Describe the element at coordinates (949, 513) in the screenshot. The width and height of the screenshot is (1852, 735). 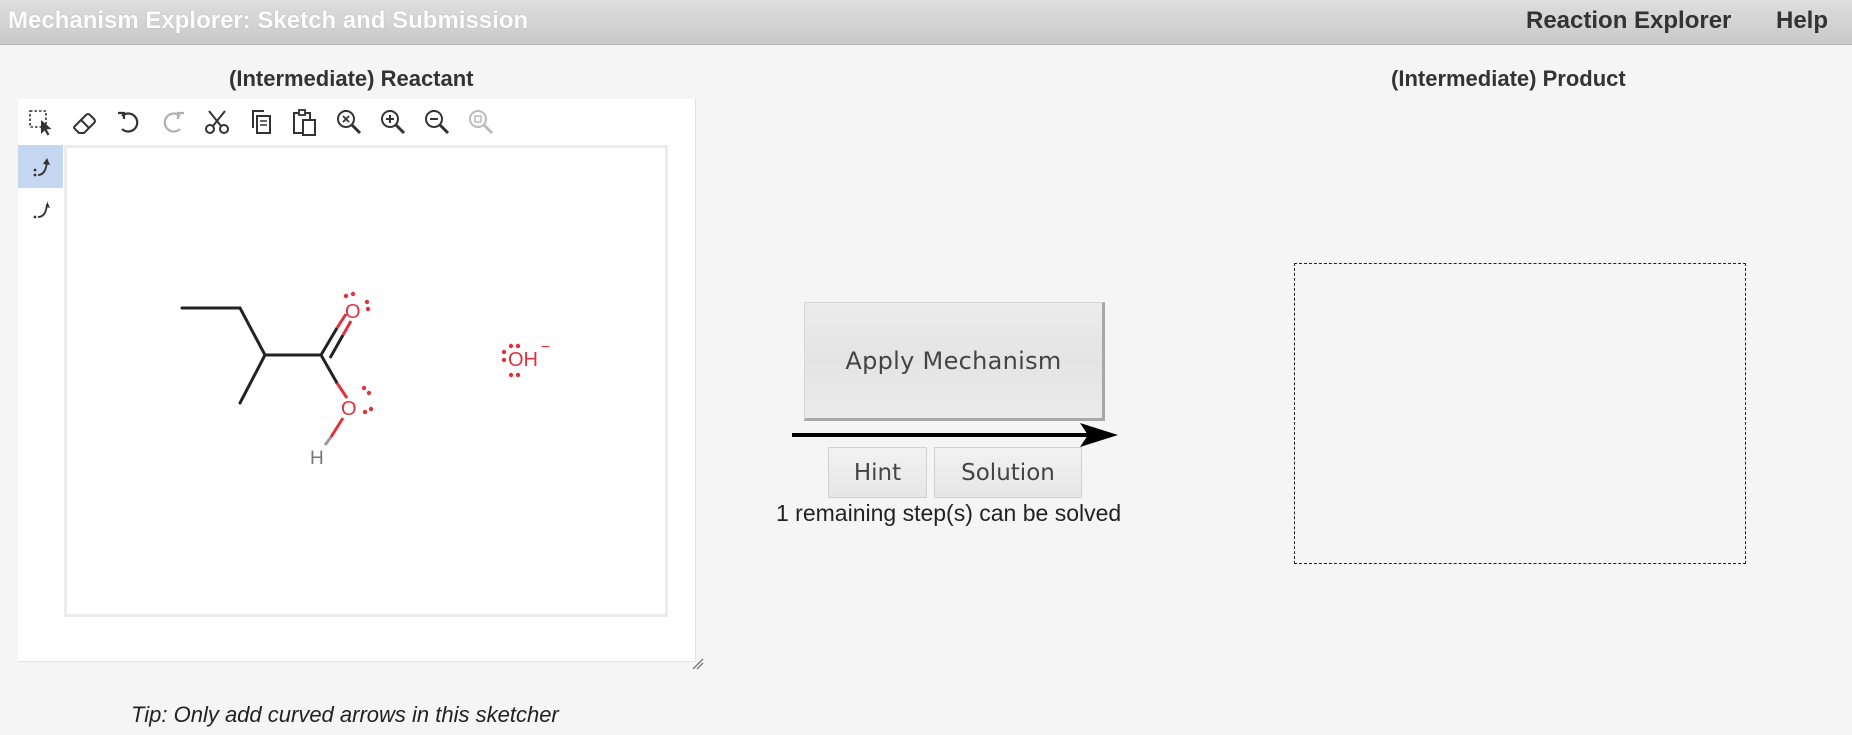
I see `remaining-steps-text: 1 remaining step(s) can be solved` at that location.